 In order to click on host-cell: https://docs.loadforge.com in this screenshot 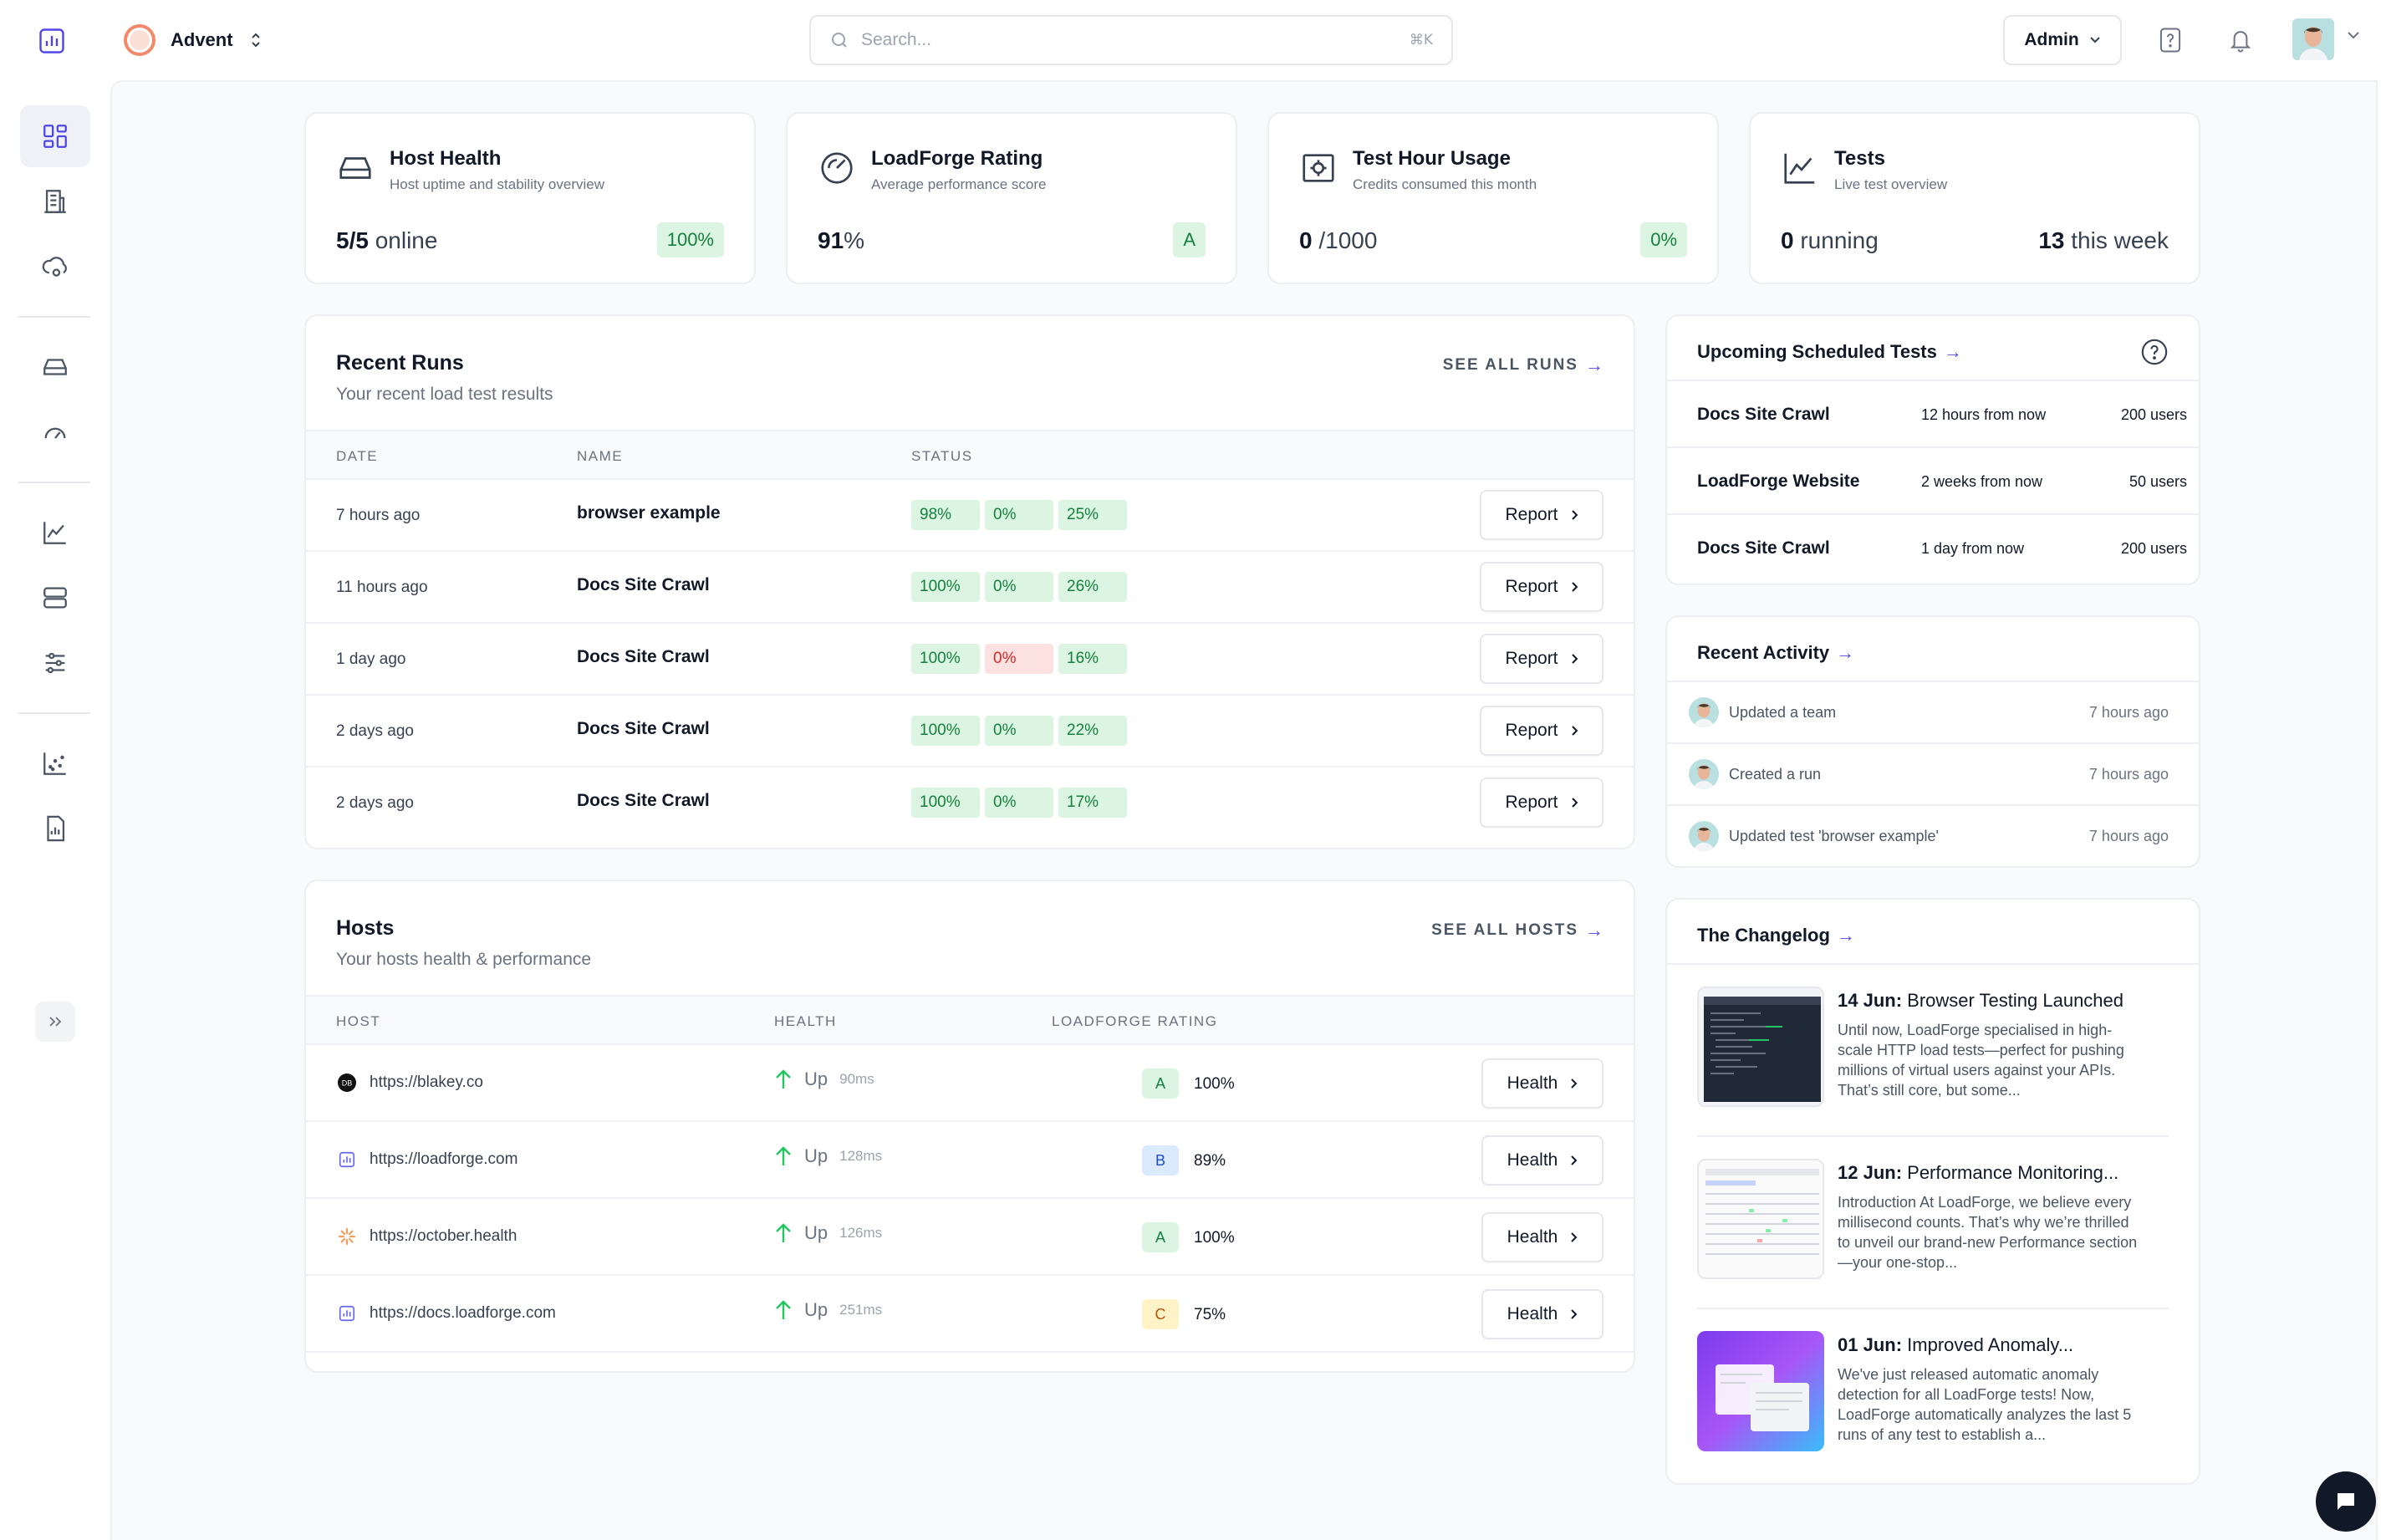, I will do `click(446, 1313)`.